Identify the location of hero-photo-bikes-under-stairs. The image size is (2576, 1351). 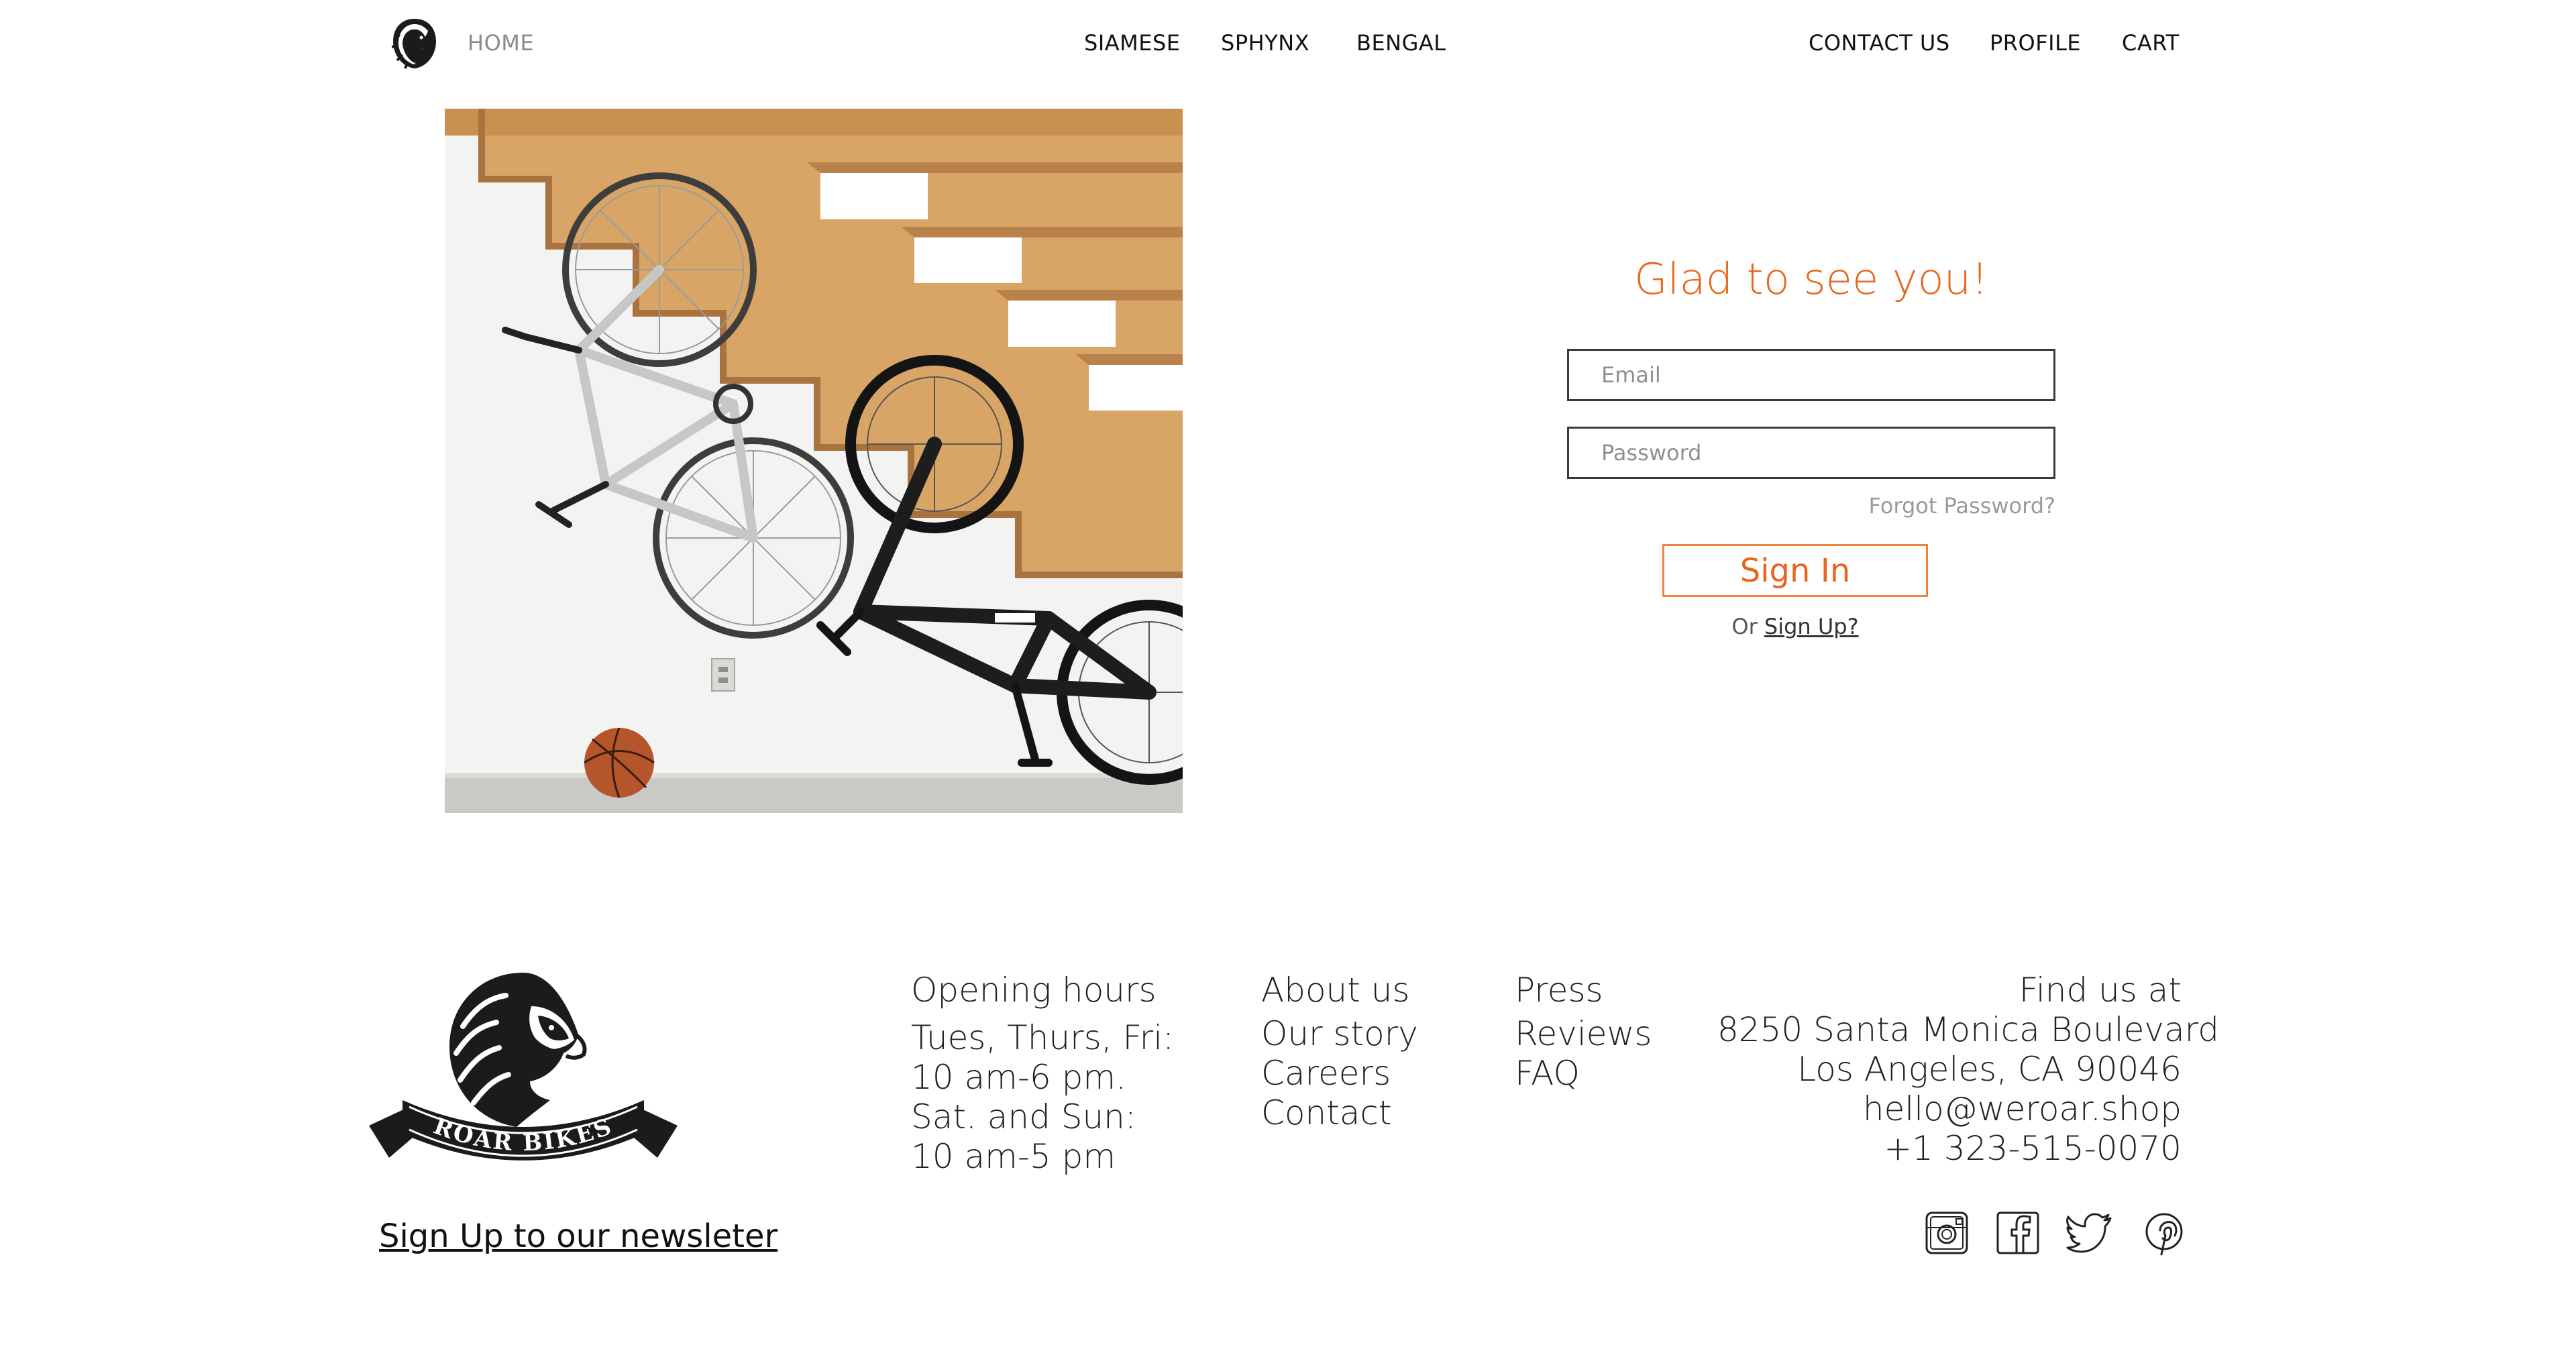
(814, 461).